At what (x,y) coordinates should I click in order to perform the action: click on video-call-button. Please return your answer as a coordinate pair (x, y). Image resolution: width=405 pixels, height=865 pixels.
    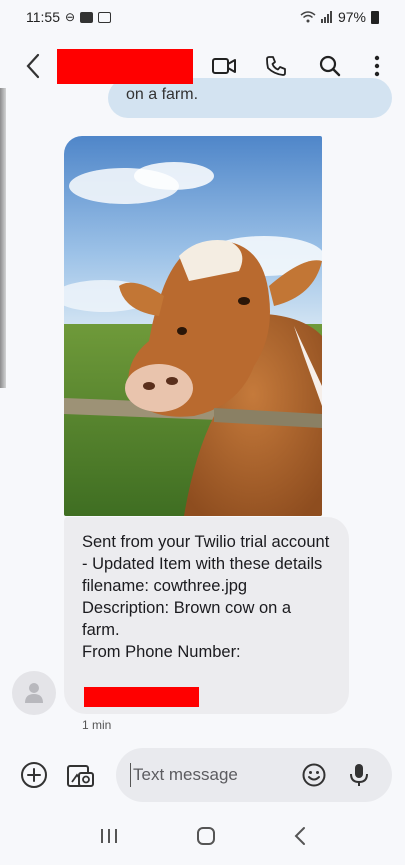
    Looking at the image, I should click on (224, 66).